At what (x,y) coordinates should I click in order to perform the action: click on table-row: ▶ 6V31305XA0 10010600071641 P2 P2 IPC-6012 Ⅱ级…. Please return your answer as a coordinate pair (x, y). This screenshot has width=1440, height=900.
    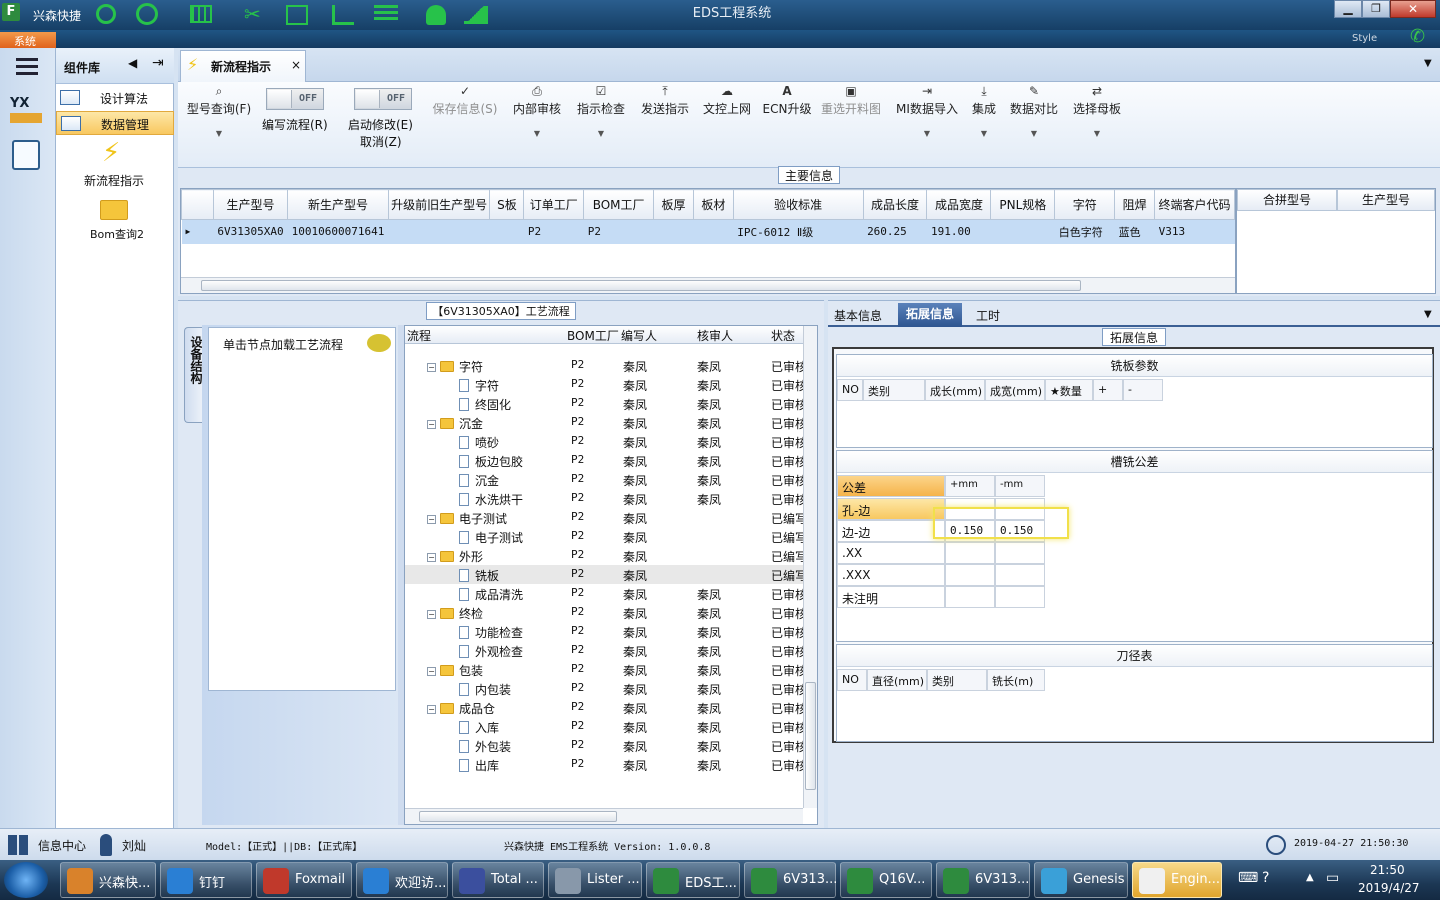
    Looking at the image, I should click on (708, 231).